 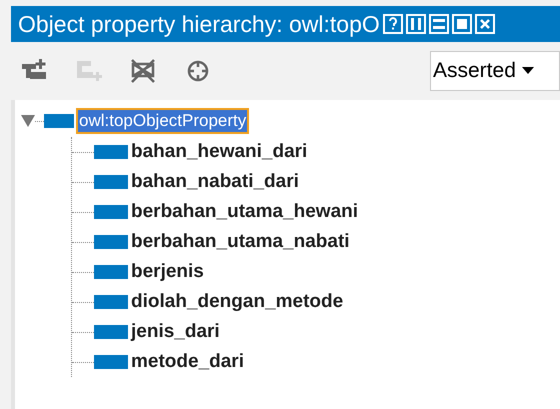 I want to click on tree-item: berbahan_utama_hewani, so click(x=244, y=212).